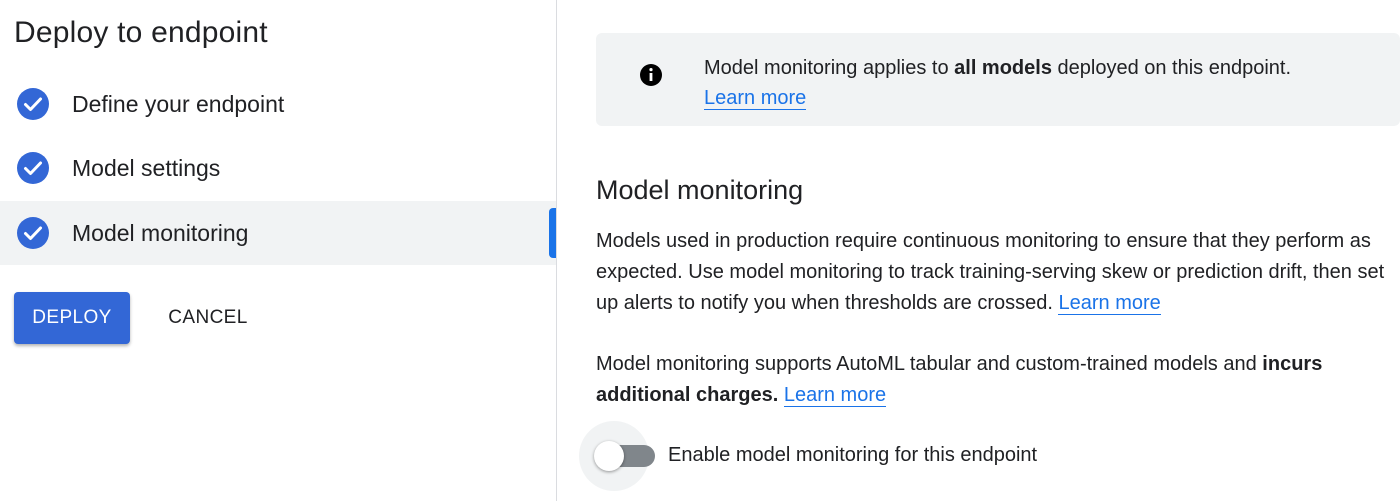 The width and height of the screenshot is (1400, 501). I want to click on info-text-part: deployed on this endpoint., so click(1171, 68).